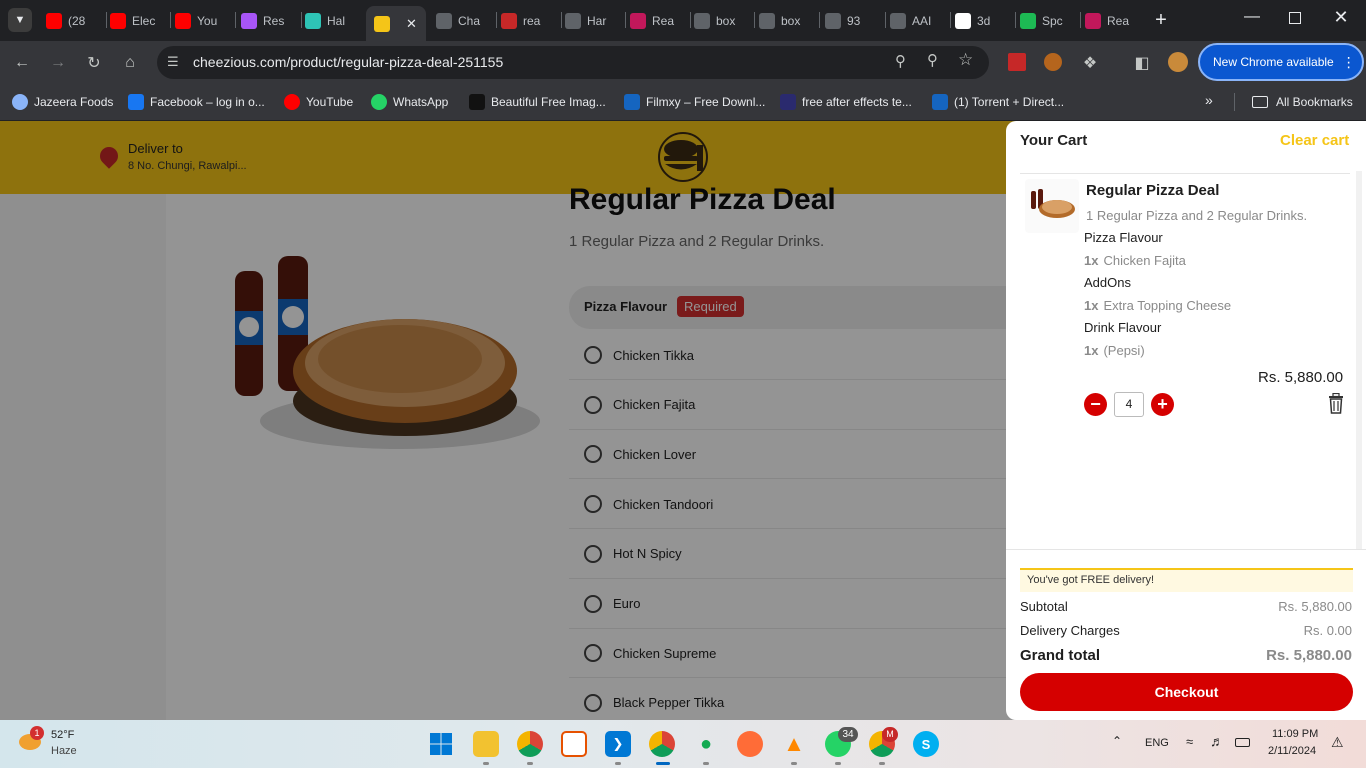 This screenshot has height=768, width=1366. I want to click on browser-tab: 93, so click(853, 20).